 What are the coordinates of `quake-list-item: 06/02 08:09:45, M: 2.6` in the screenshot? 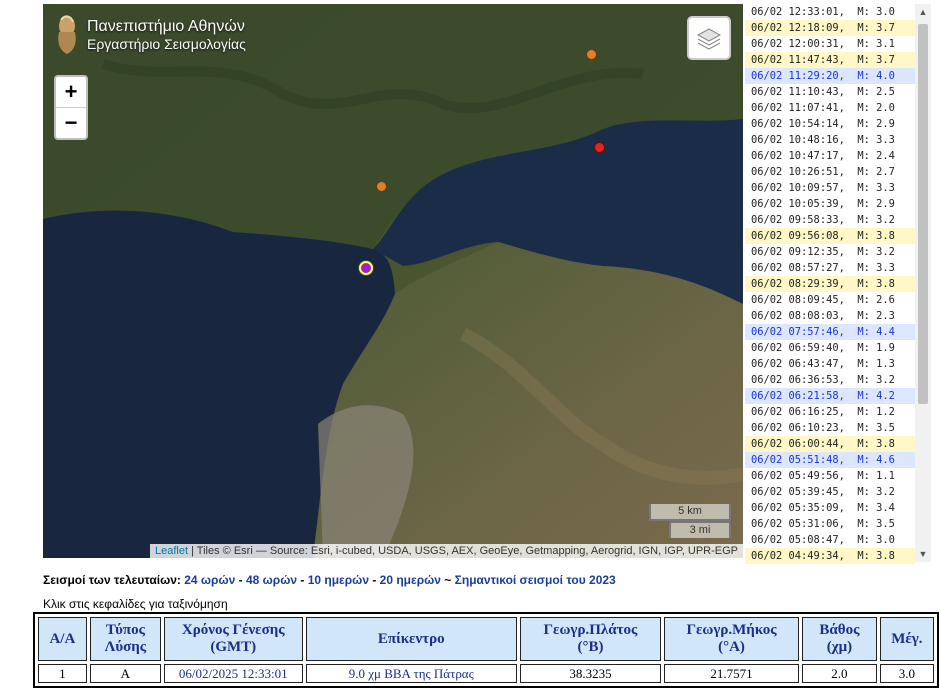 It's located at (830, 300).